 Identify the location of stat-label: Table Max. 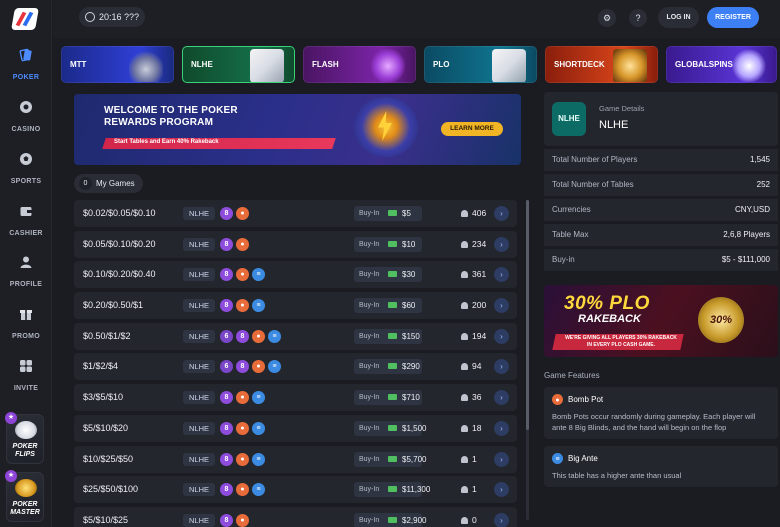
(570, 234).